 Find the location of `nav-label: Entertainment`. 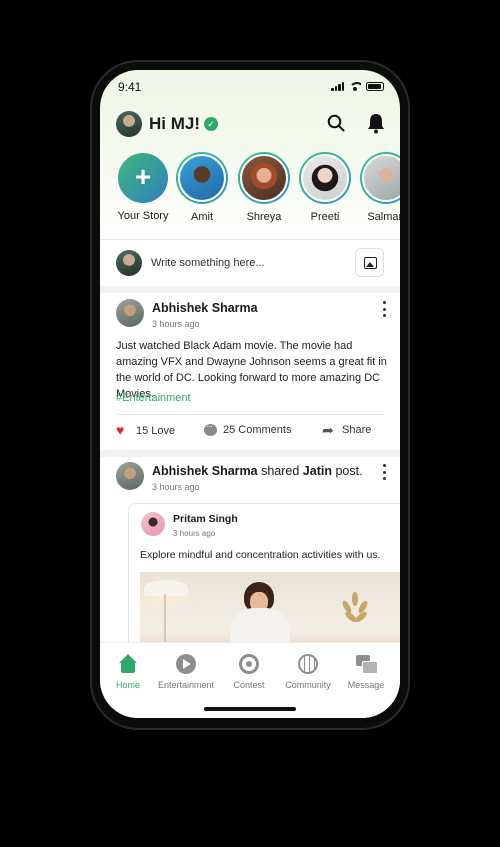

nav-label: Entertainment is located at coordinates (186, 685).